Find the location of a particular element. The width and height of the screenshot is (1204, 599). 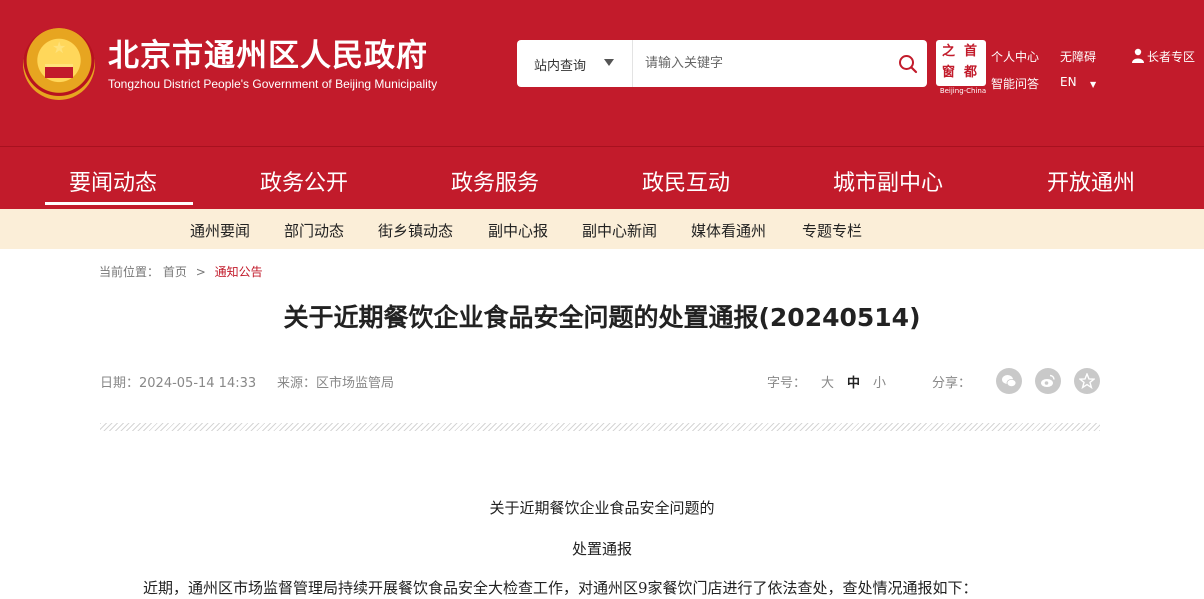

main-nav: 要闻动态 政务公开 政务服务 政民互动 城市副中心 开放通州 is located at coordinates (602, 177).